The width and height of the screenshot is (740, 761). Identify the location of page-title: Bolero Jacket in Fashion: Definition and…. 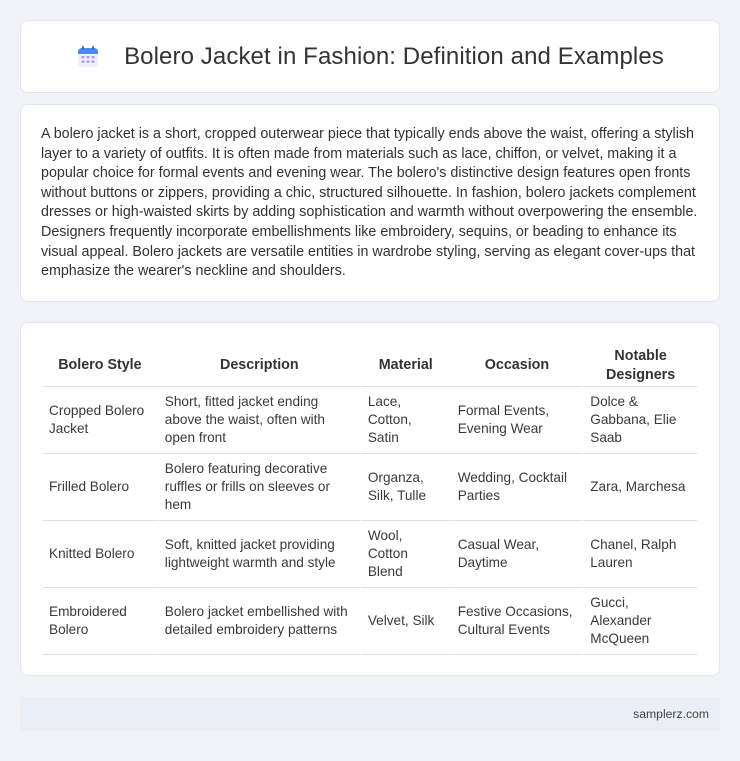
(394, 56).